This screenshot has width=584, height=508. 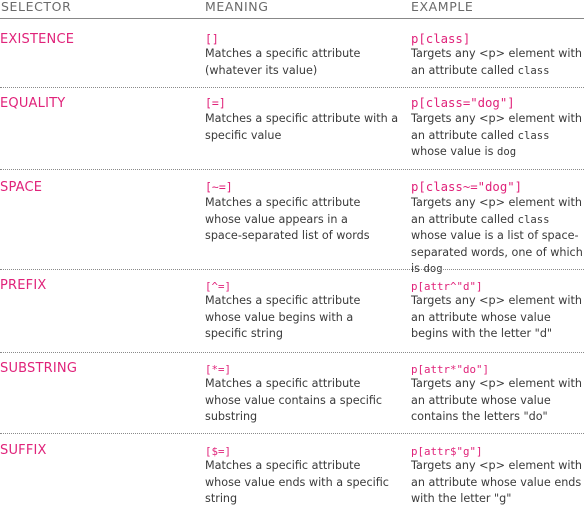 What do you see at coordinates (219, 187) in the screenshot?
I see `operator-code: [~=]` at bounding box center [219, 187].